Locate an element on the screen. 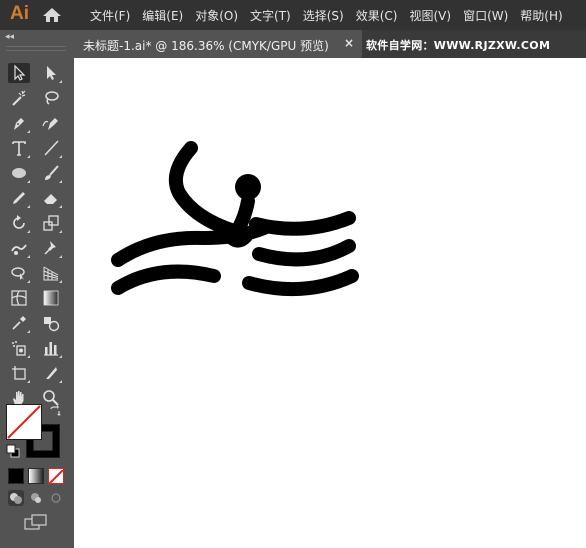 The height and width of the screenshot is (548, 586). warp-tool is located at coordinates (19, 248).